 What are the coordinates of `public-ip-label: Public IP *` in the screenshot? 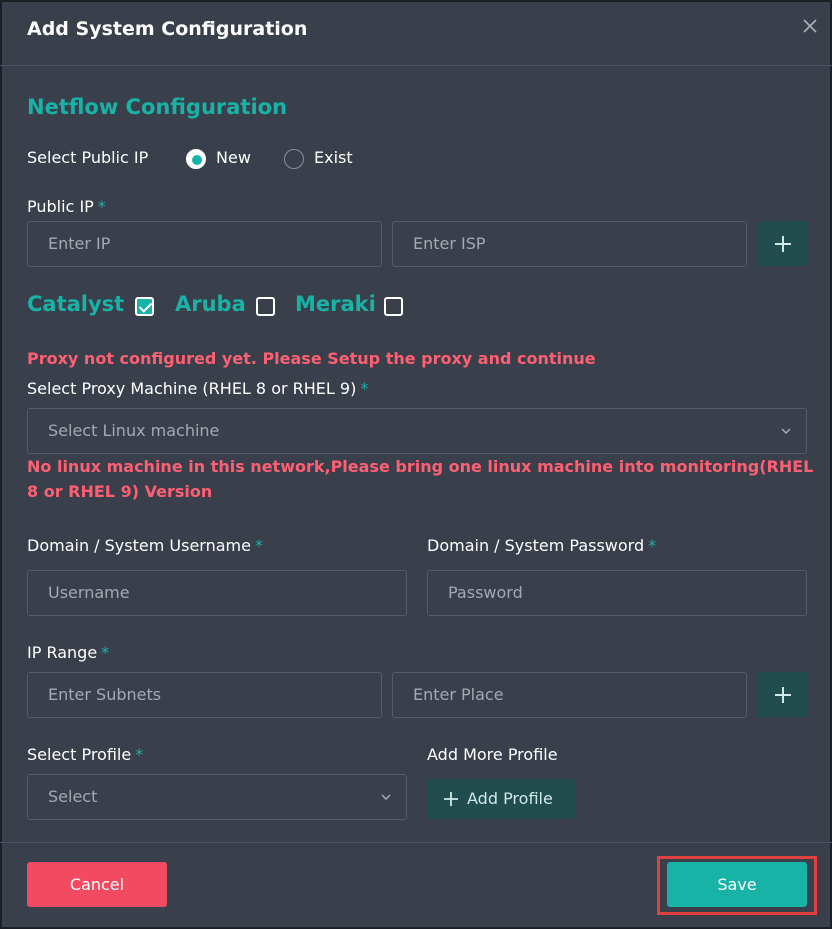 It's located at (66, 206).